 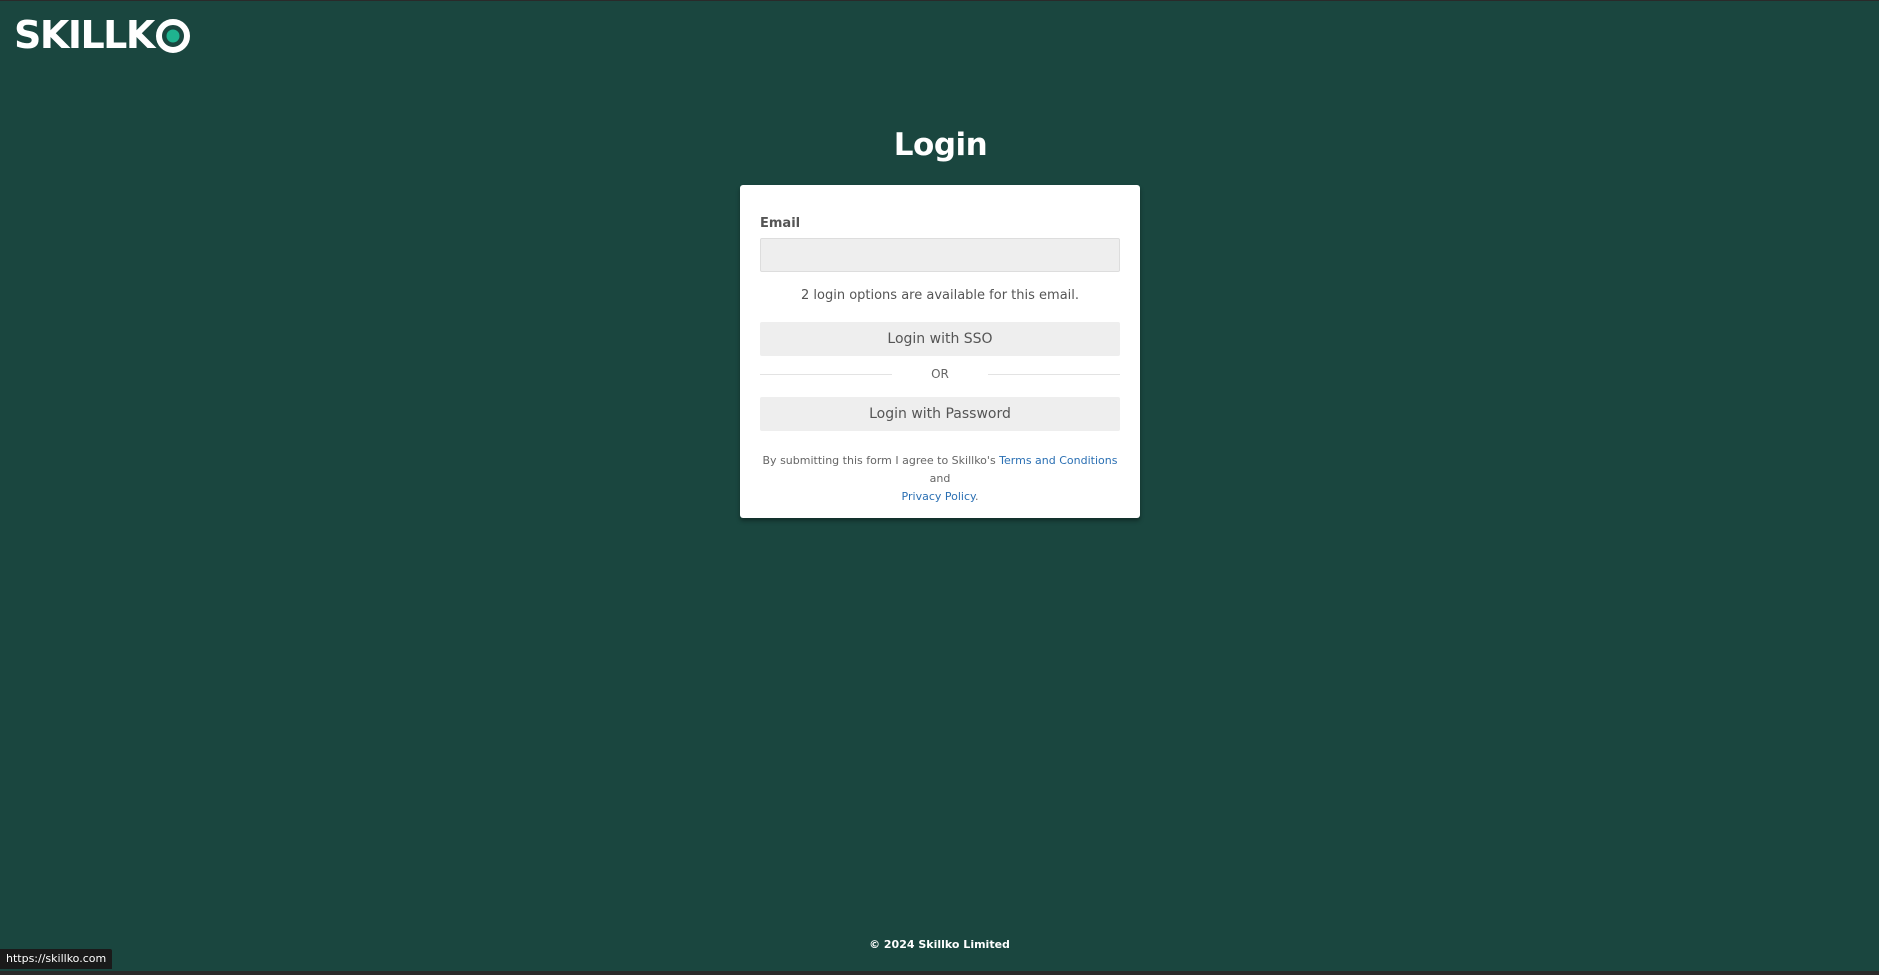 What do you see at coordinates (940, 414) in the screenshot?
I see `login-with-password-button: Login with Password` at bounding box center [940, 414].